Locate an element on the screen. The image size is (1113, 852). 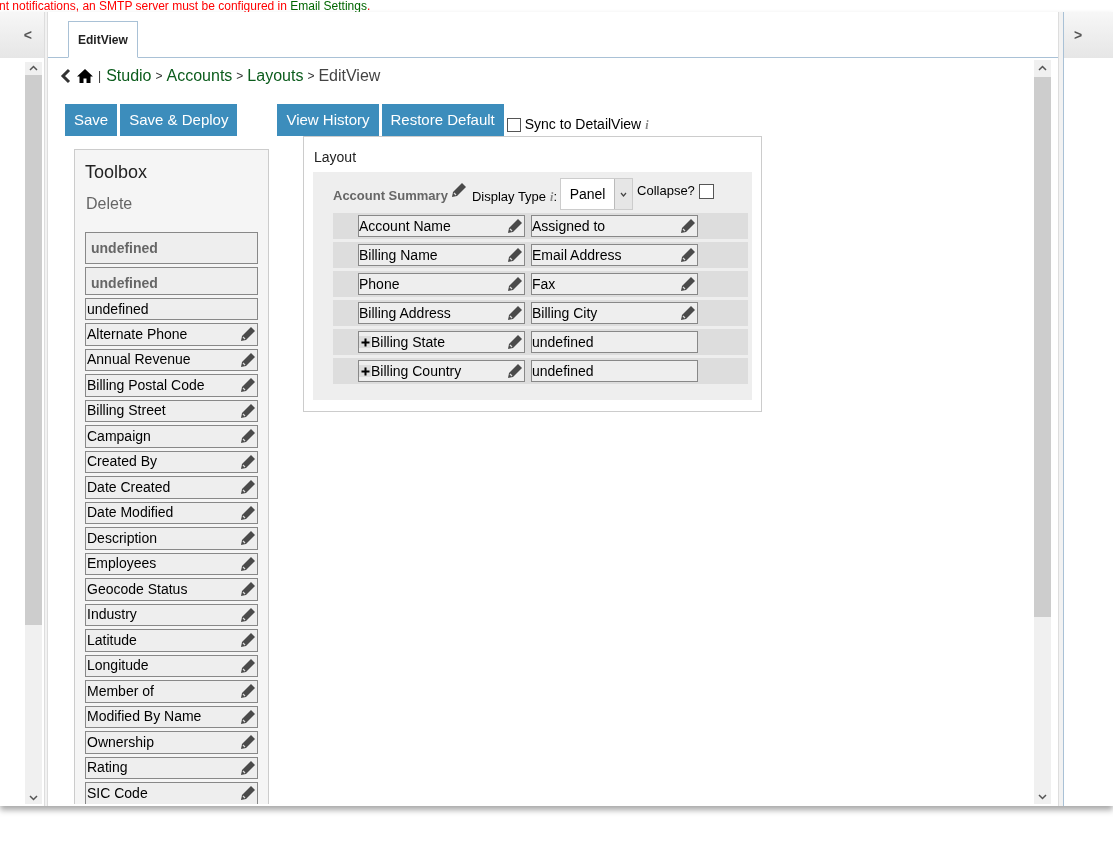
field-label: Billing Address is located at coordinates (405, 313).